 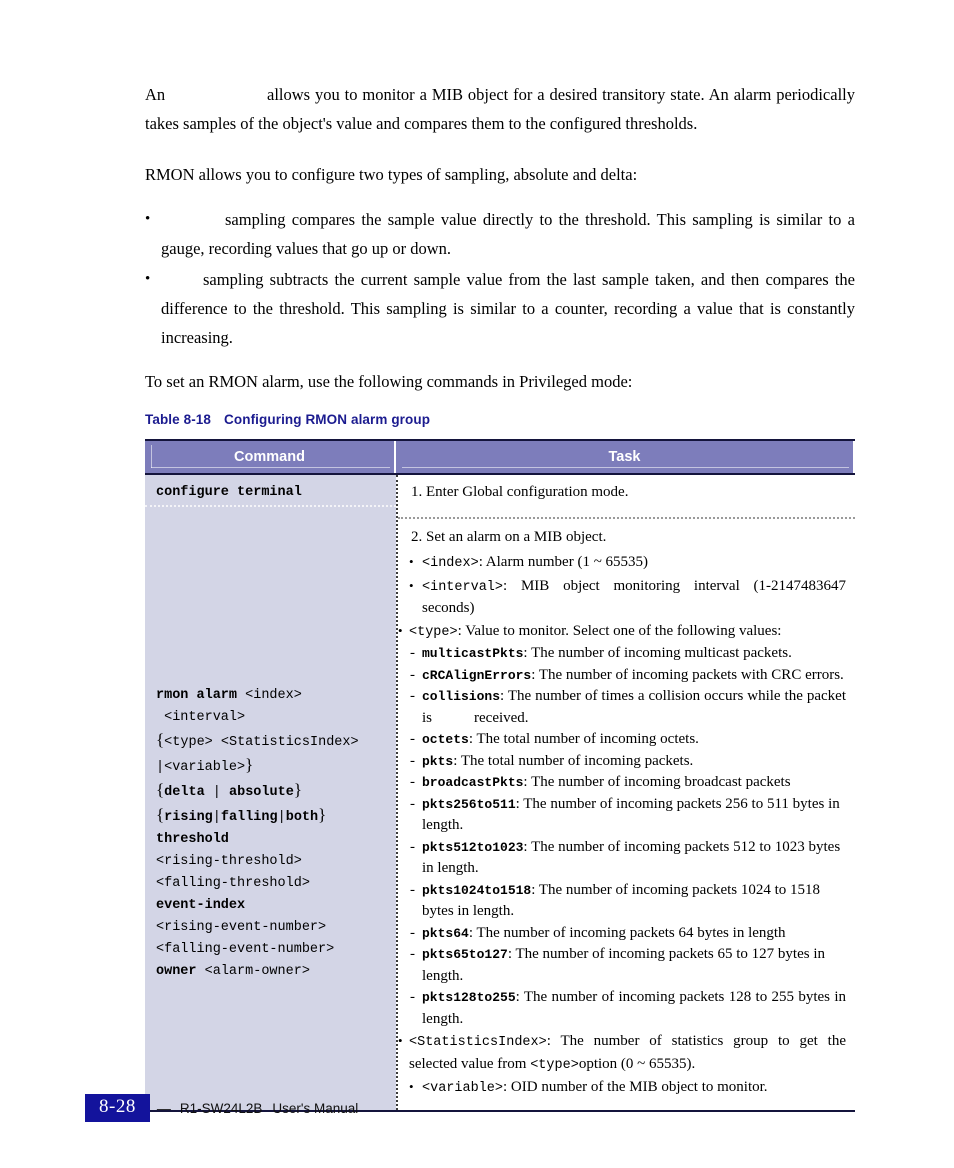 I want to click on type-name: pkts65to127, so click(x=465, y=954).